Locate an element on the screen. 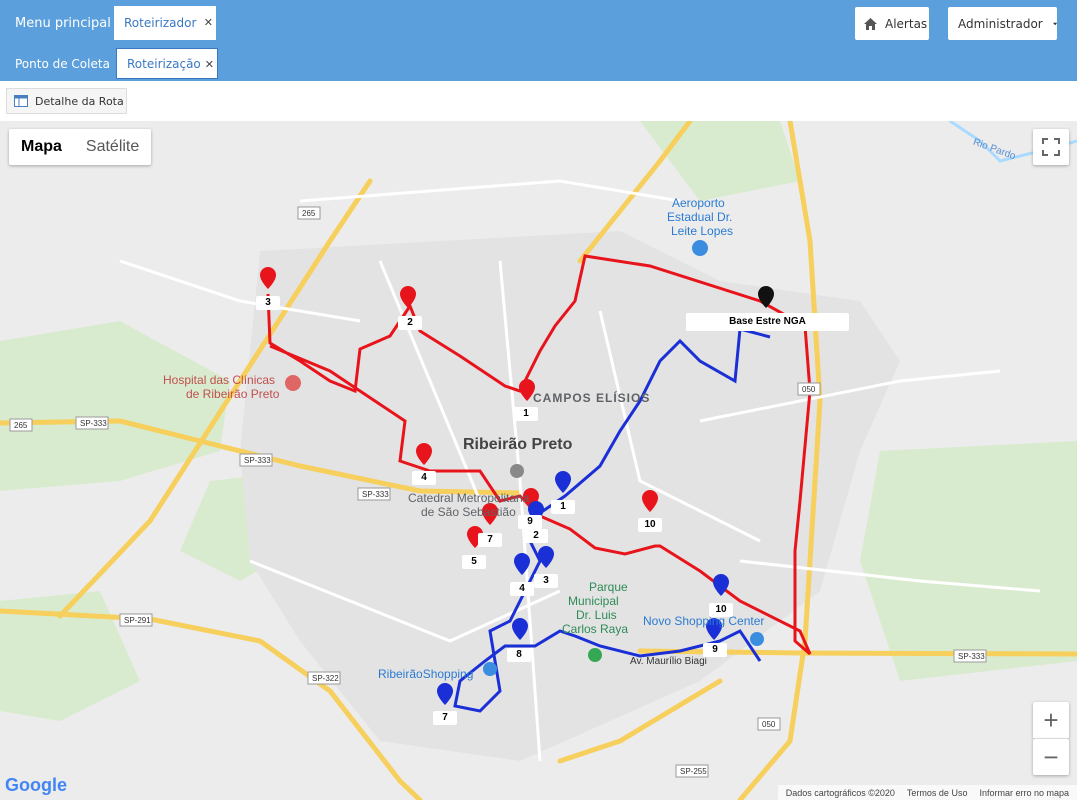 The height and width of the screenshot is (800, 1077). park-icon is located at coordinates (595, 655).